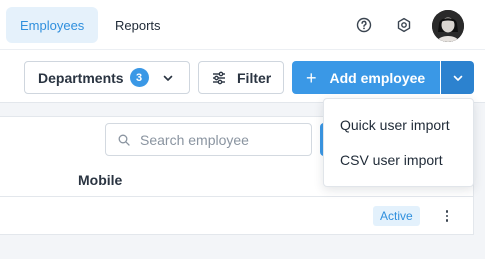 The image size is (485, 259). What do you see at coordinates (395, 125) in the screenshot?
I see `menu-item-quick-import: Quick user import` at bounding box center [395, 125].